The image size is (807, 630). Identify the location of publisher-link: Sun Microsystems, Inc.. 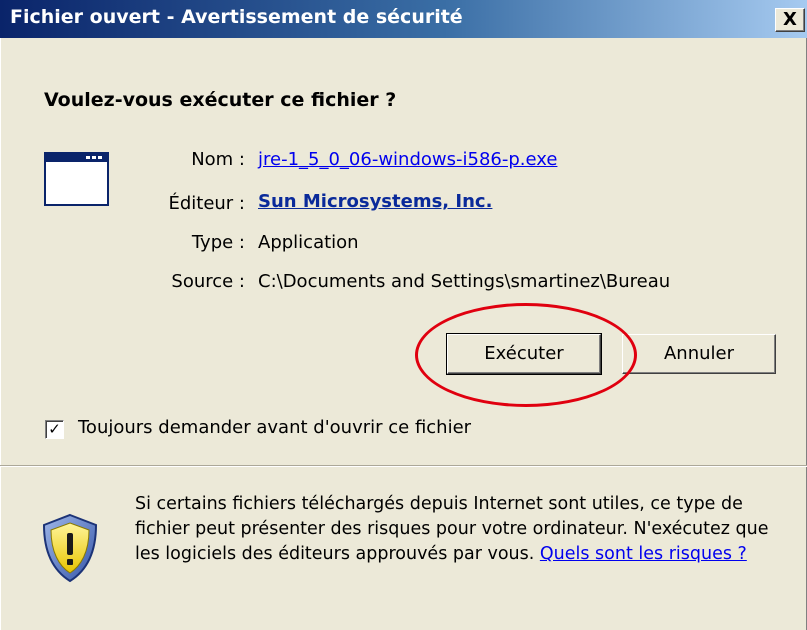
(375, 201).